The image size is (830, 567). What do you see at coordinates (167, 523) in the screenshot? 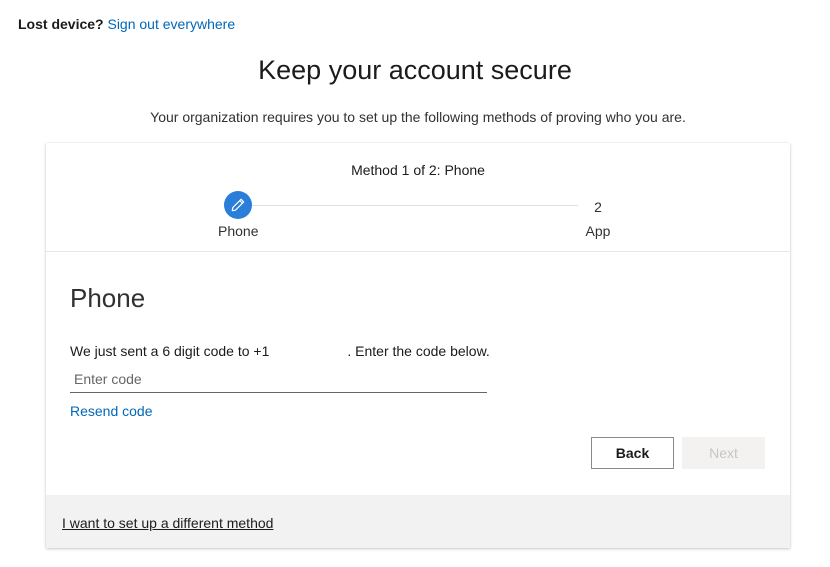
I see `different-method-link: I want to set up a different method` at bounding box center [167, 523].